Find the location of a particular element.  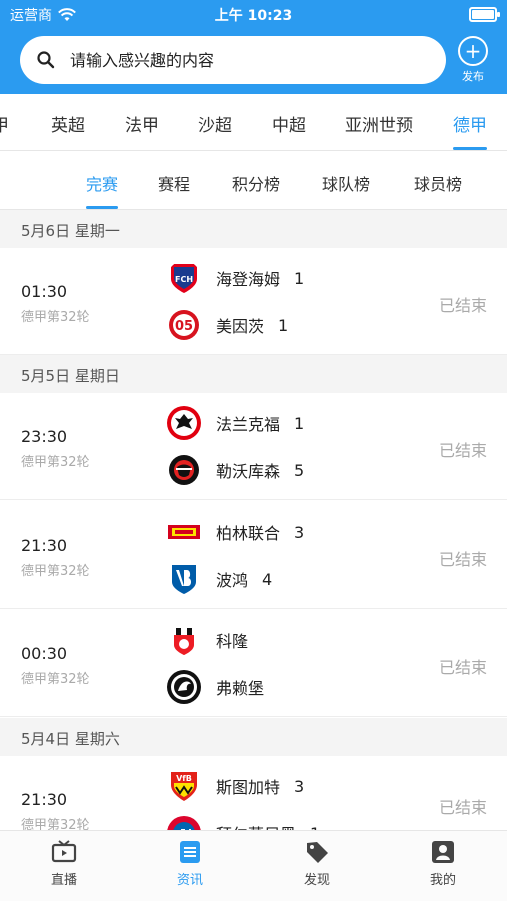

date-label: 5月5日 星期日 is located at coordinates (70, 376).